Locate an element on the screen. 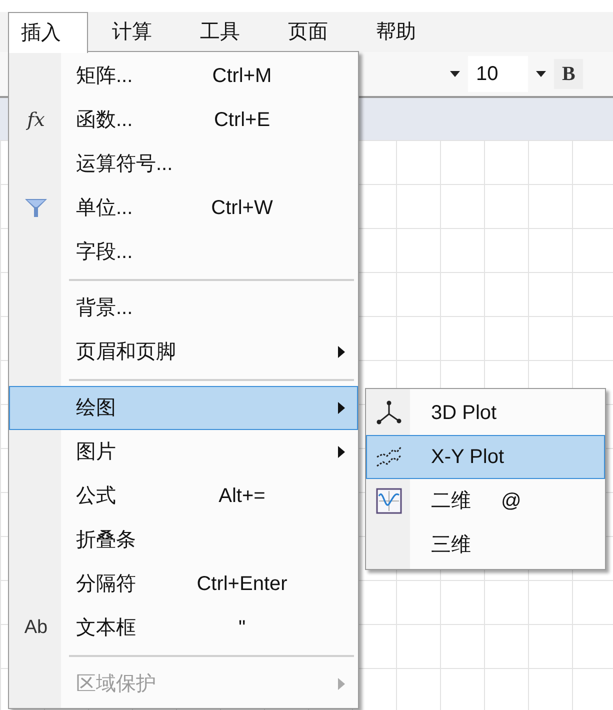 This screenshot has width=613, height=710. submenu-item: 3D Plot is located at coordinates (485, 413).